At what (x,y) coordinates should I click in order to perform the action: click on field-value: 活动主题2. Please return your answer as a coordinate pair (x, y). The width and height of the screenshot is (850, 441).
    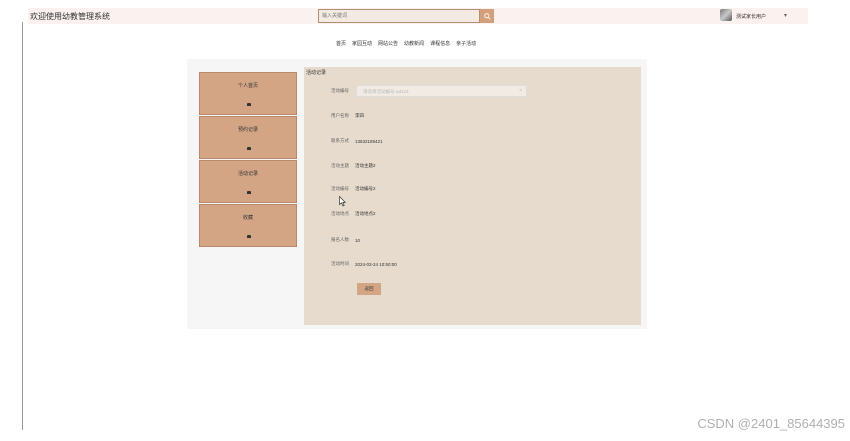
    Looking at the image, I should click on (365, 165).